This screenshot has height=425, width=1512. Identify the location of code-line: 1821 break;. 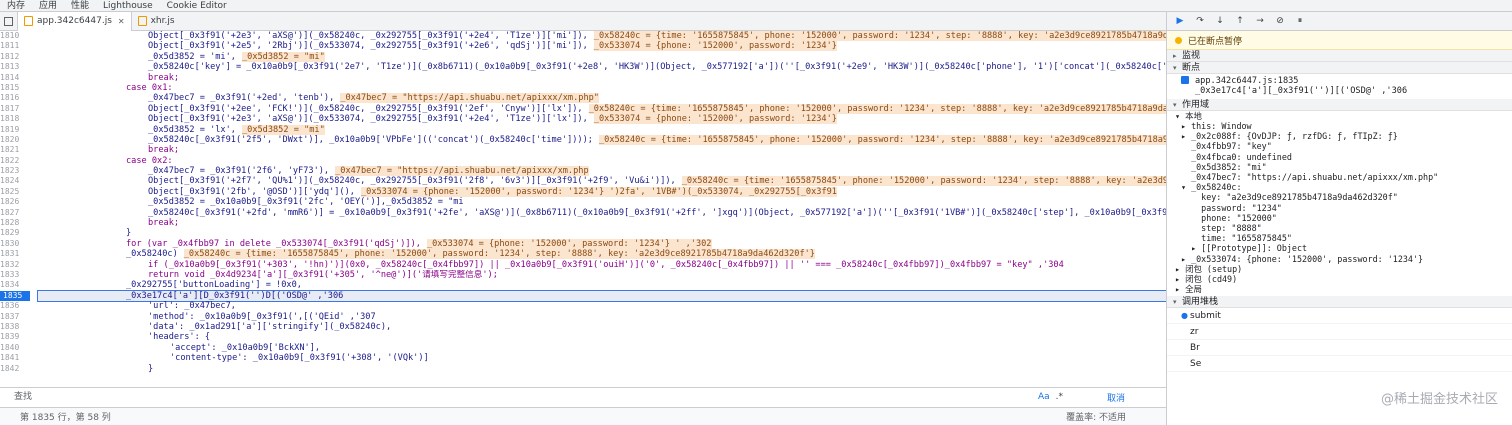
(583, 150).